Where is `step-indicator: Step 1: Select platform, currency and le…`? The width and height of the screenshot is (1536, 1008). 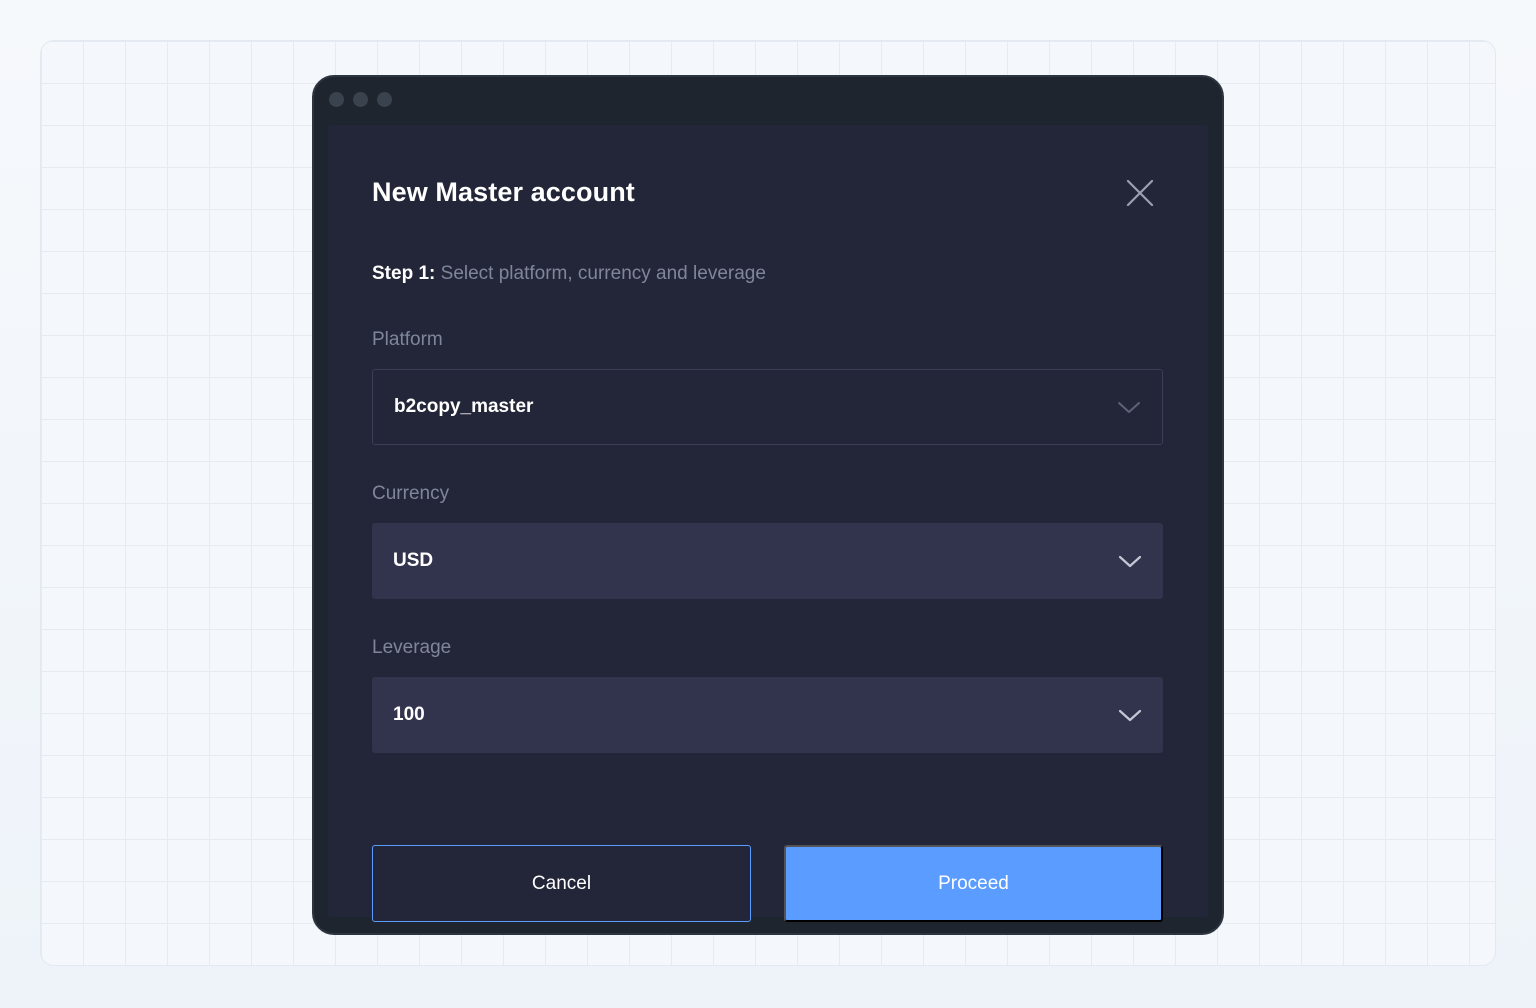
step-indicator: Step 1: Select platform, currency and le… is located at coordinates (569, 274).